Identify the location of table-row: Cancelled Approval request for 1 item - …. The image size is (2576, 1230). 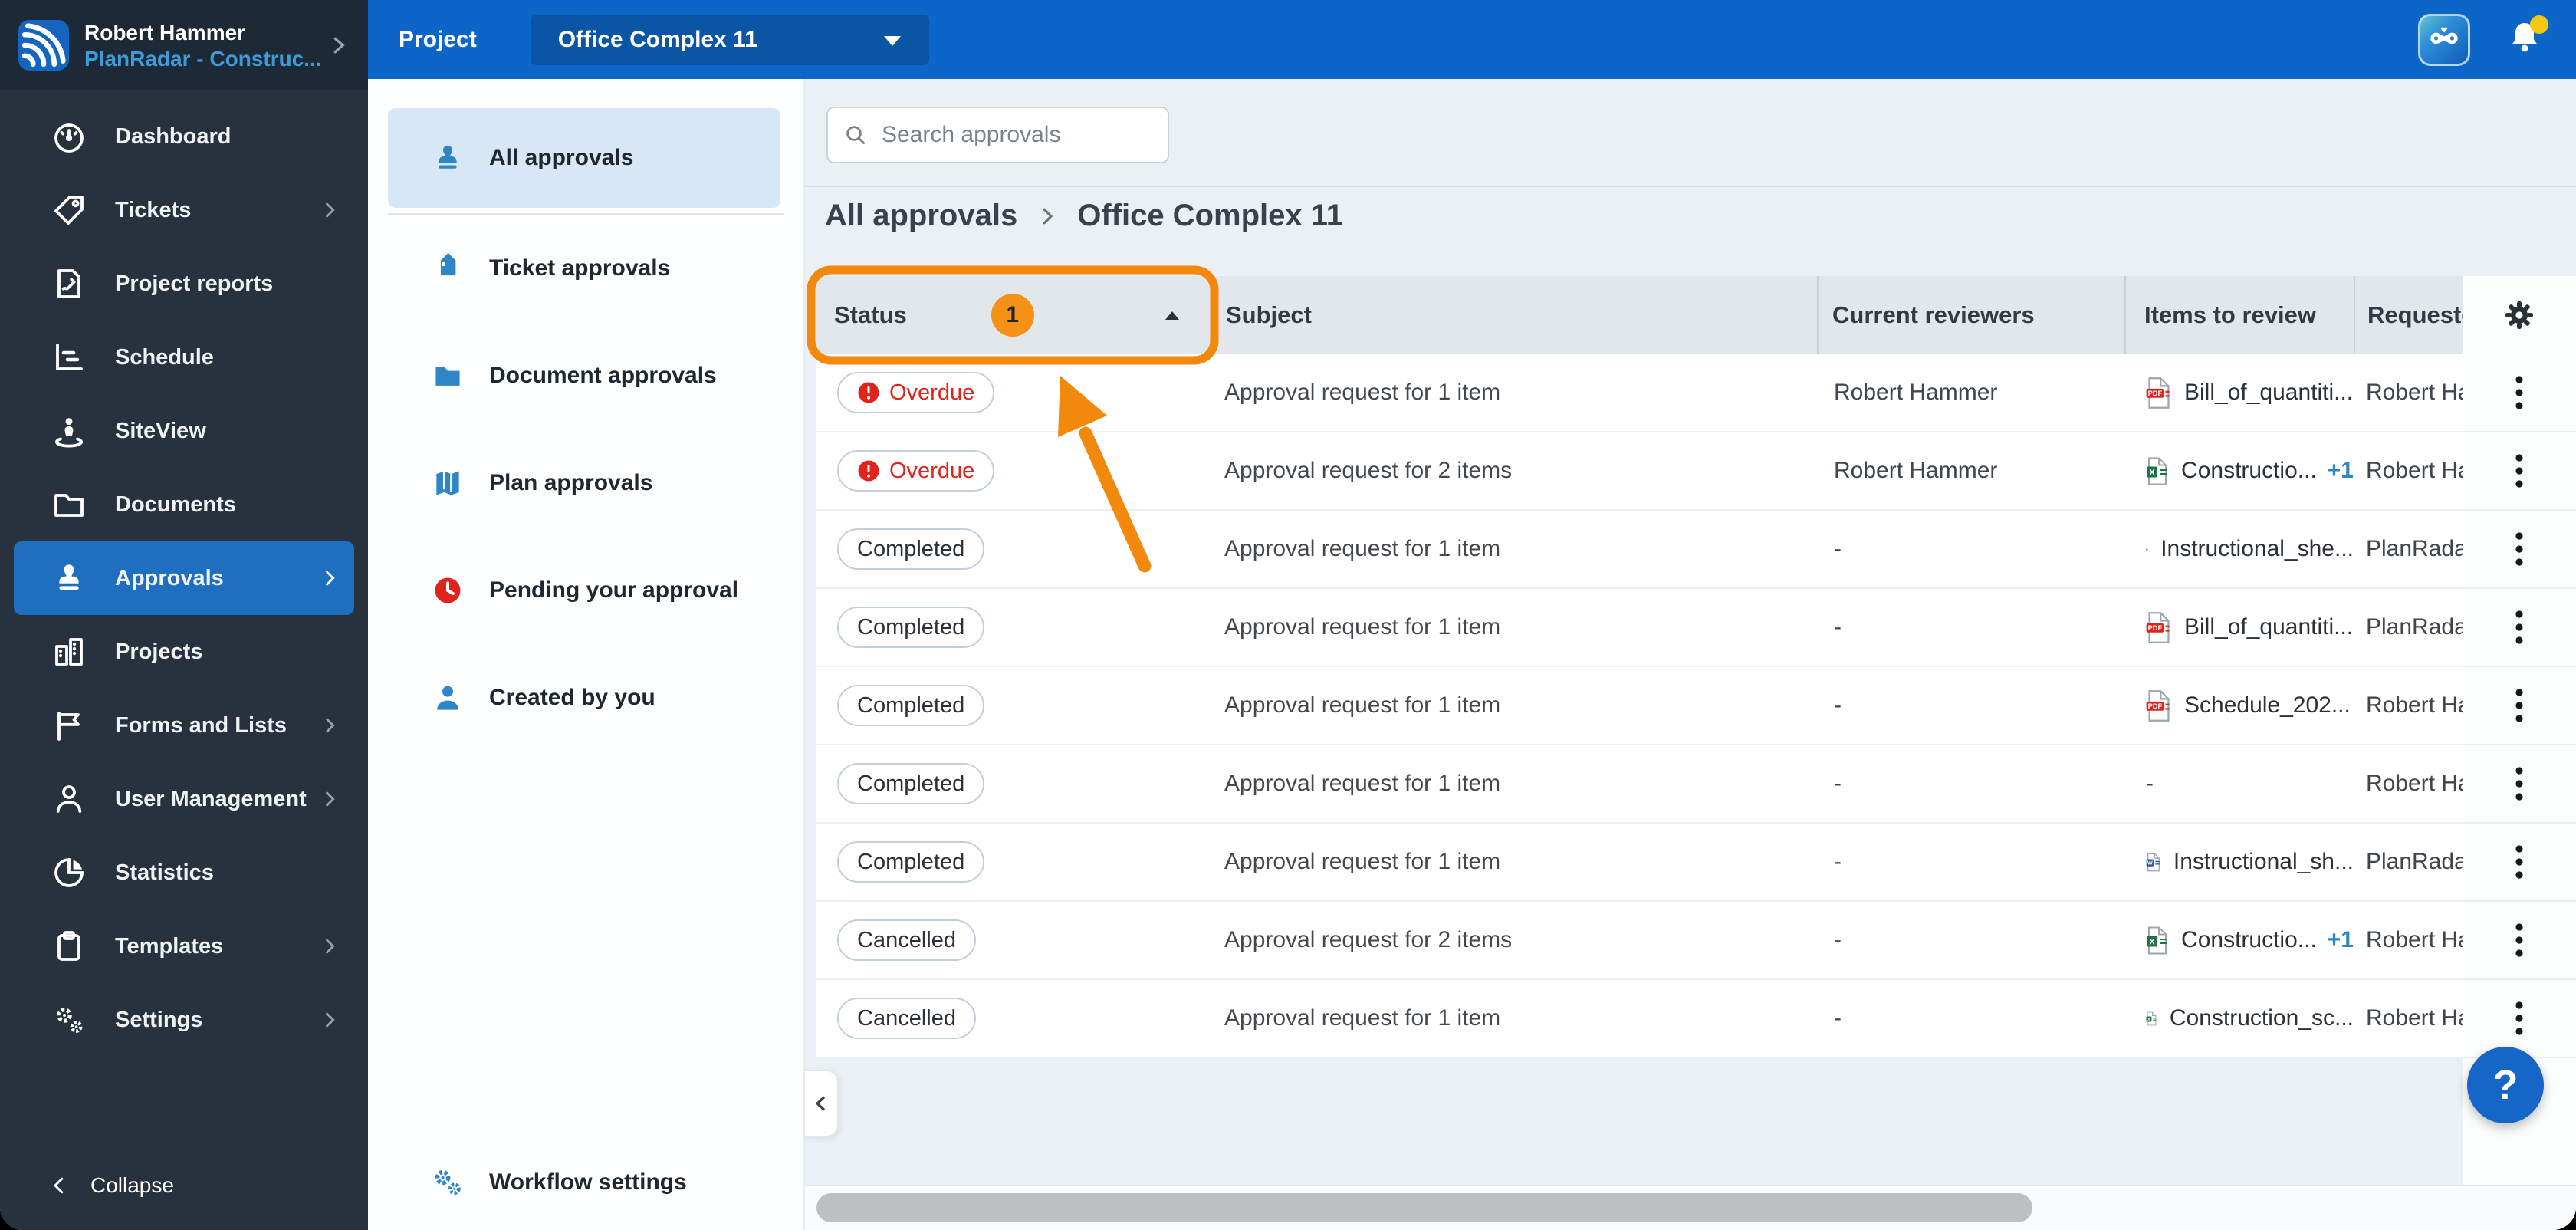
(1696, 1019).